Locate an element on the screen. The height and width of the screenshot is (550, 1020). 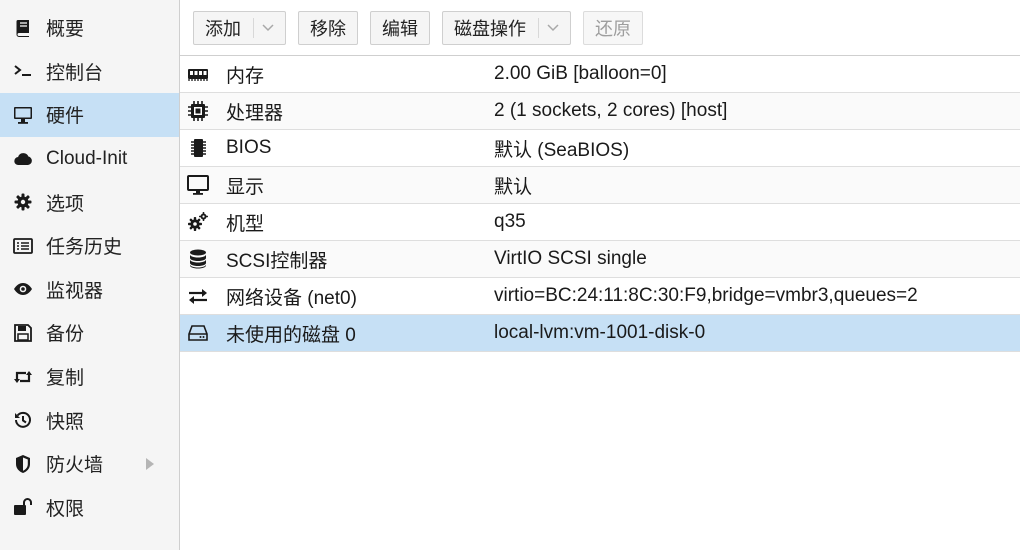
row-key-cell: 显示 is located at coordinates (337, 185).